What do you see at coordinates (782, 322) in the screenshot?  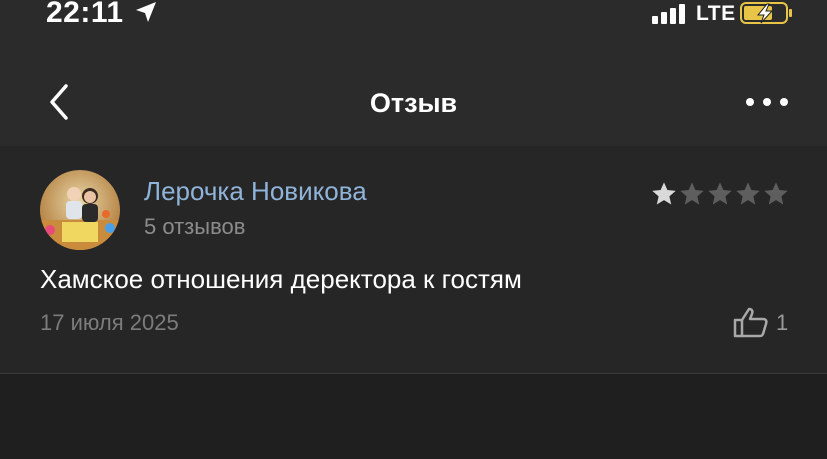 I see `like-count: 1` at bounding box center [782, 322].